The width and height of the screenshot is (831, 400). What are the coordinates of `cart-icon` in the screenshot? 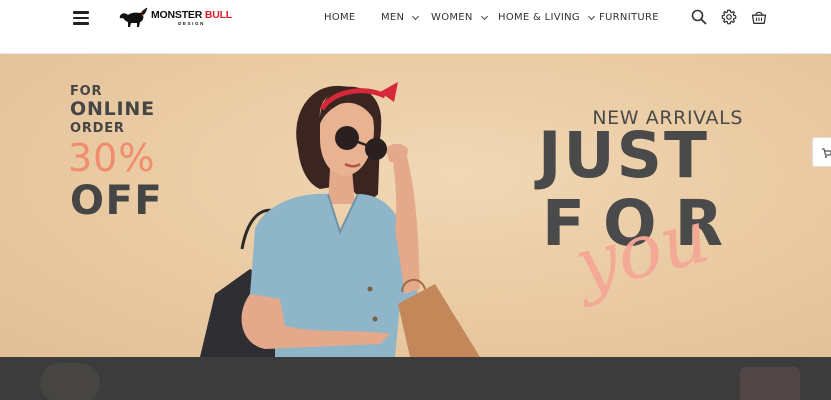 It's located at (826, 153).